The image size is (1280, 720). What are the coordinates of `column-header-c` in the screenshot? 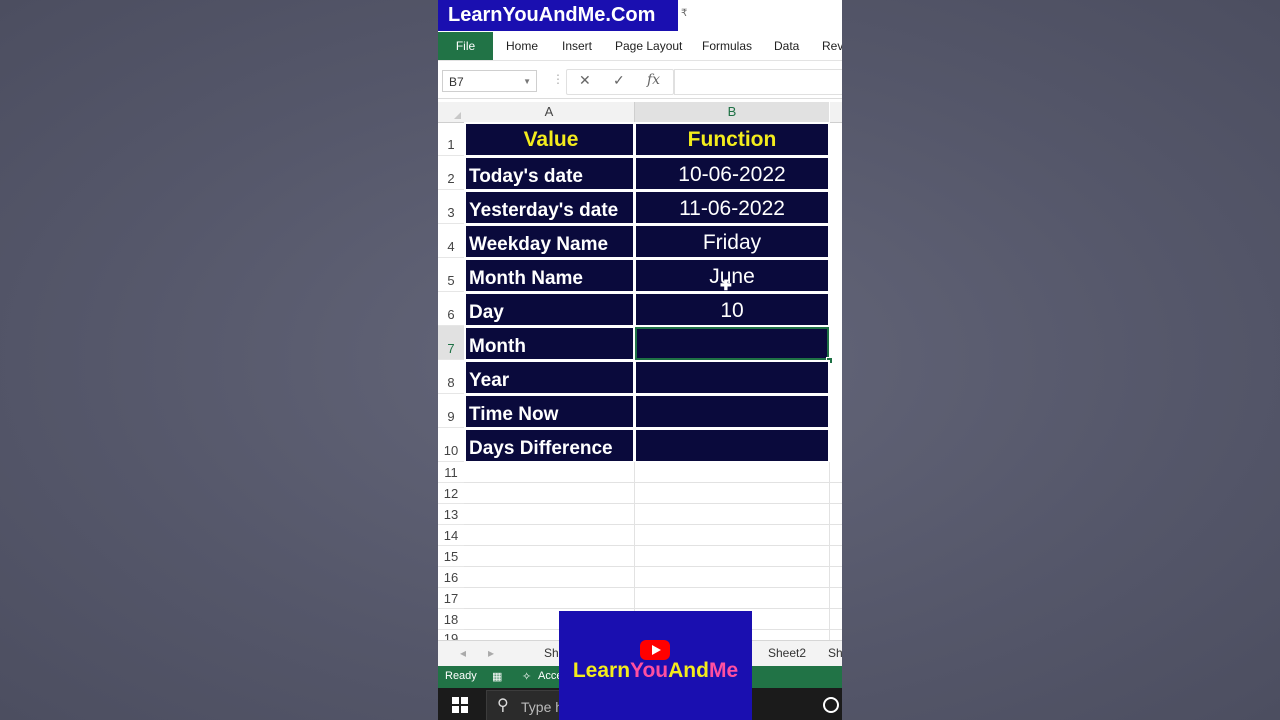 It's located at (836, 112).